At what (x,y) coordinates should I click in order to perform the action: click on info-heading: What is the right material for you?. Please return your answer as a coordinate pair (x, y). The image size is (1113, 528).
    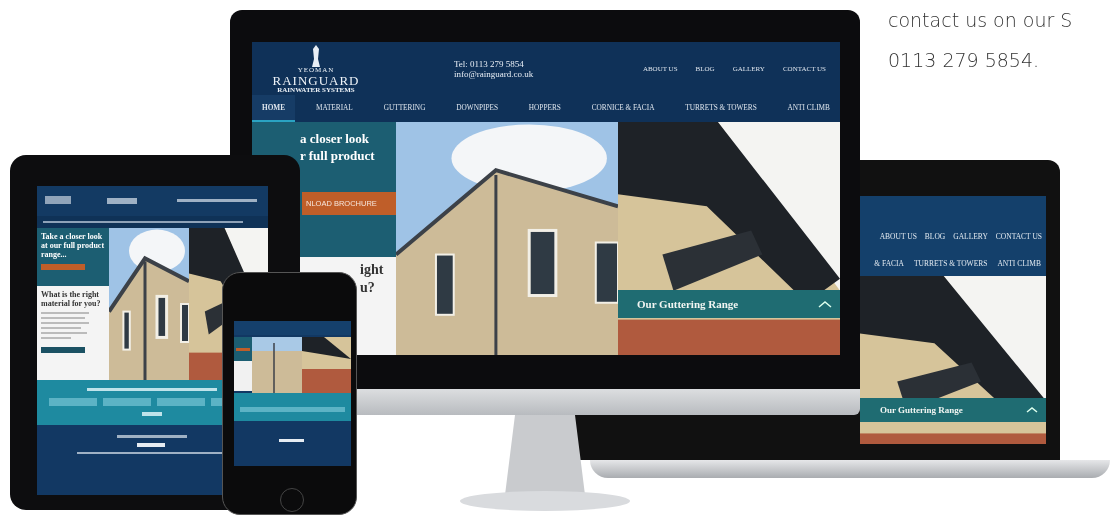
    Looking at the image, I should click on (71, 299).